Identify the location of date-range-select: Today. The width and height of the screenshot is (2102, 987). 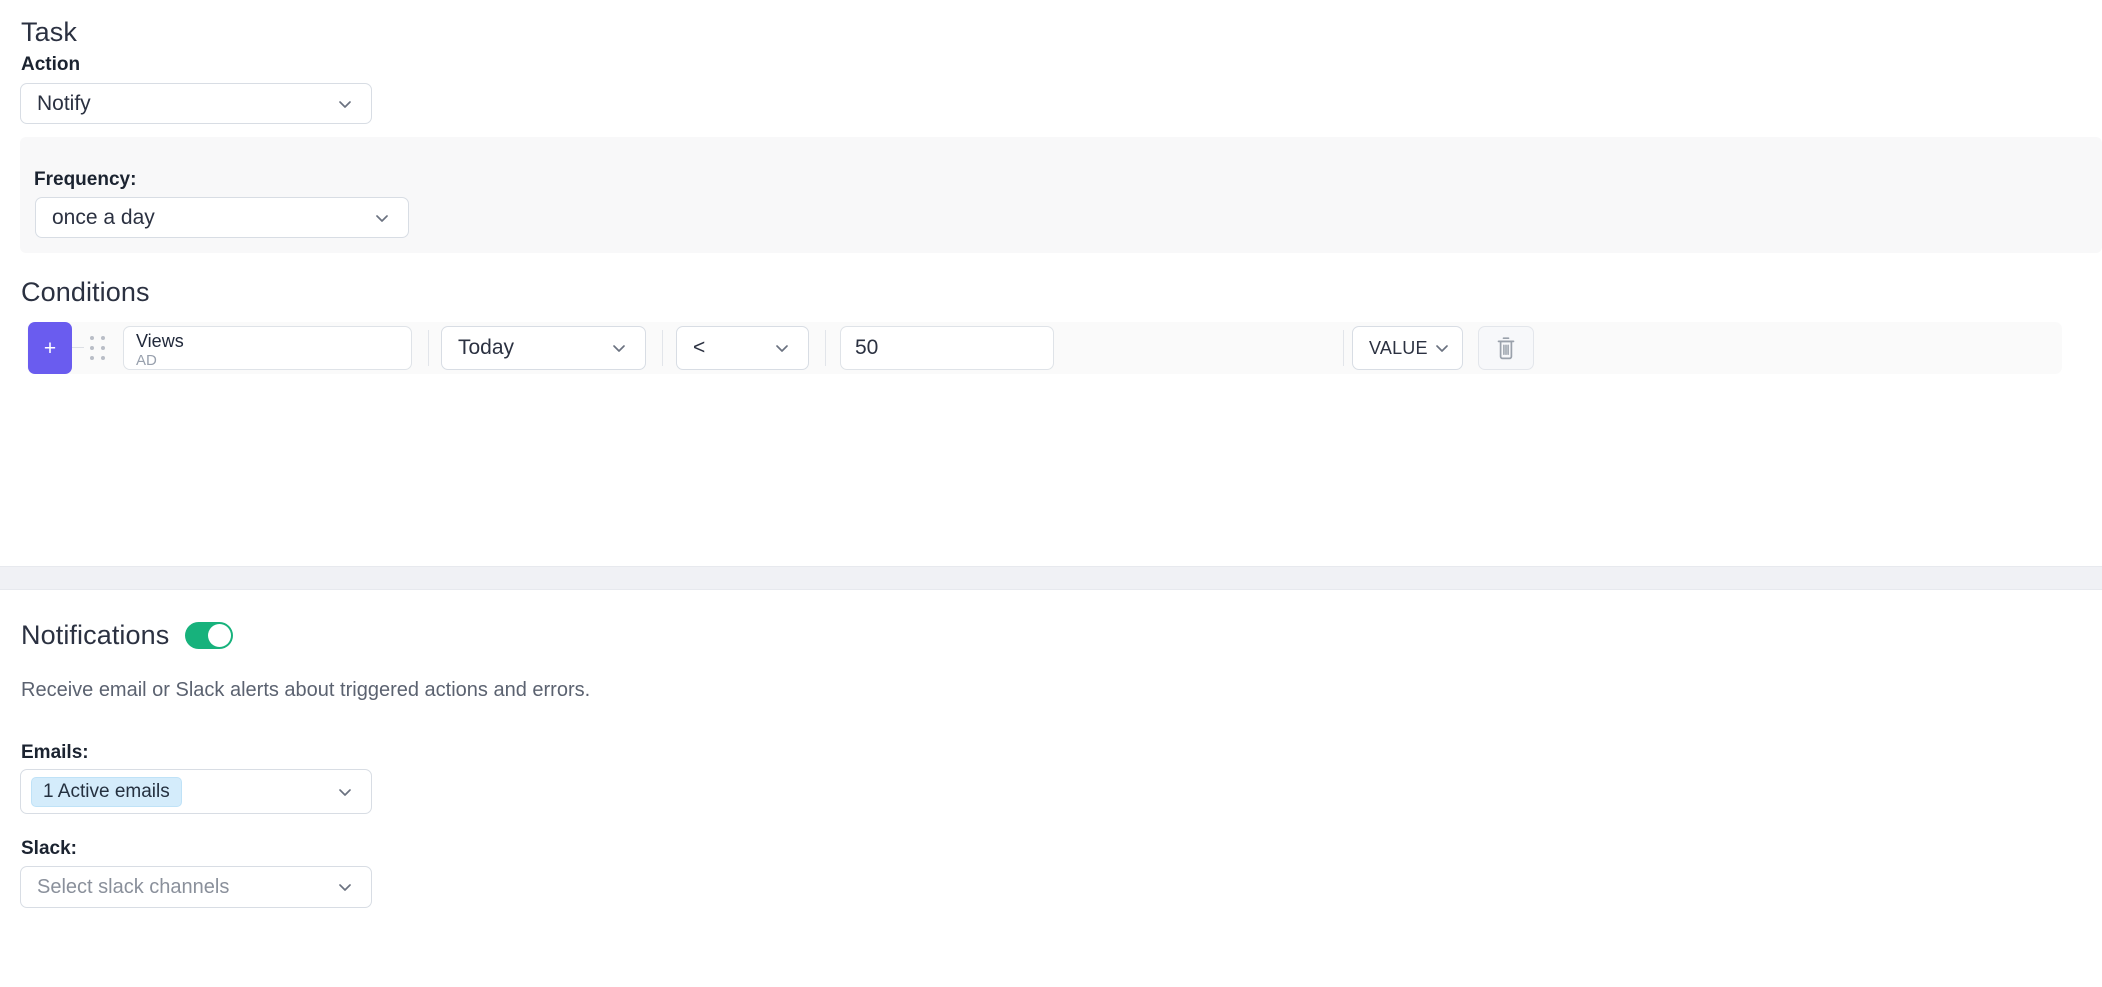
(543, 348).